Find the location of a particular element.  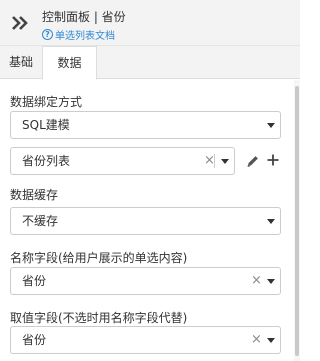

model-select: 省份列表 × is located at coordinates (122, 161).